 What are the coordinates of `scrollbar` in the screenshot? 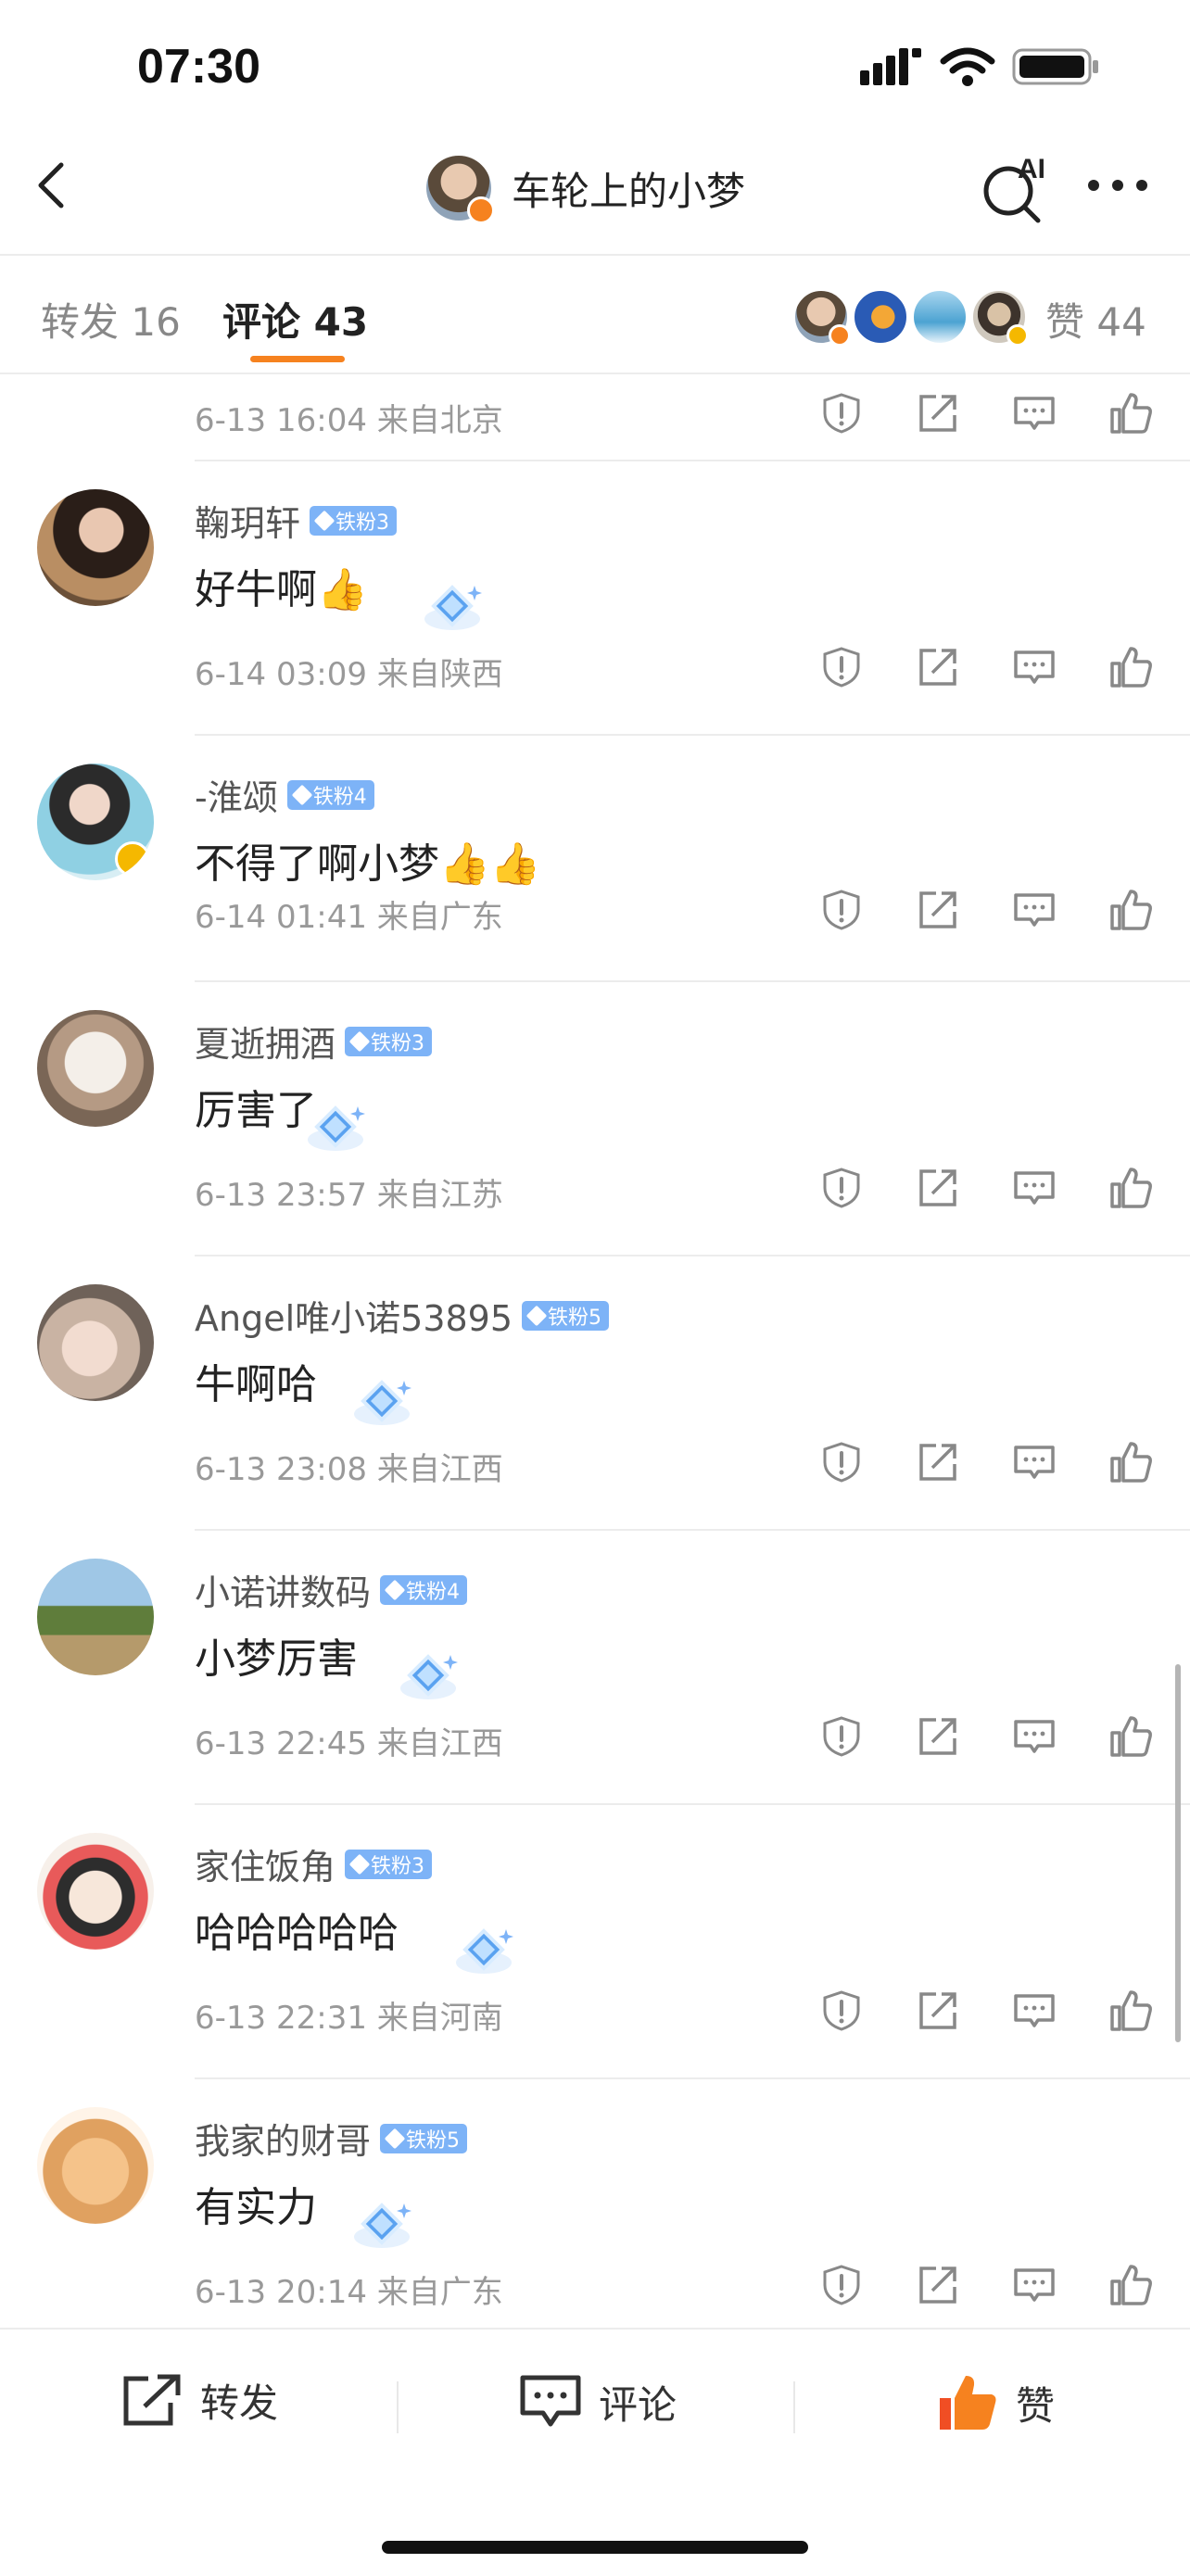 It's located at (1178, 1853).